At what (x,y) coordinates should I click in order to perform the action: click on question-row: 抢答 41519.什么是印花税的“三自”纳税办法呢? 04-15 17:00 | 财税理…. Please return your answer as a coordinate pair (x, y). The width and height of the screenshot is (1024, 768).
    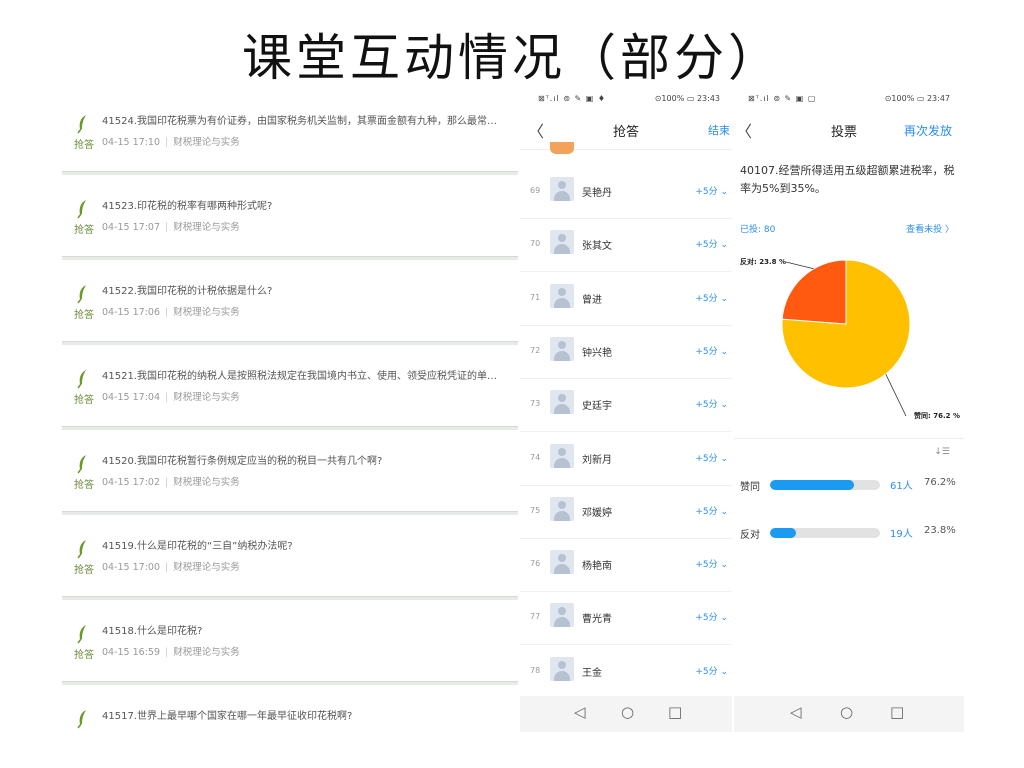
    Looking at the image, I should click on (290, 556).